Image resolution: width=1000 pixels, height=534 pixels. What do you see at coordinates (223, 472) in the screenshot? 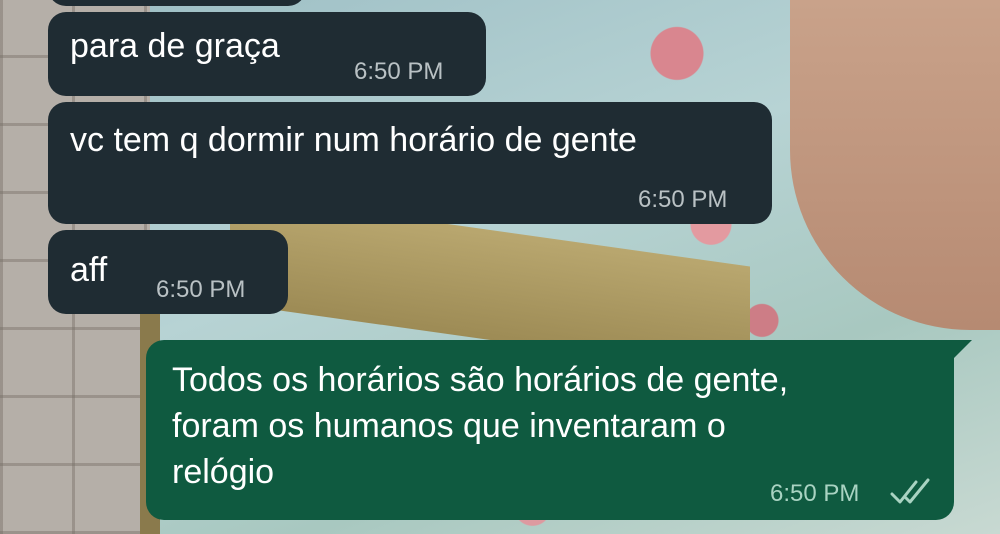
I see `message-text-line: relógio` at bounding box center [223, 472].